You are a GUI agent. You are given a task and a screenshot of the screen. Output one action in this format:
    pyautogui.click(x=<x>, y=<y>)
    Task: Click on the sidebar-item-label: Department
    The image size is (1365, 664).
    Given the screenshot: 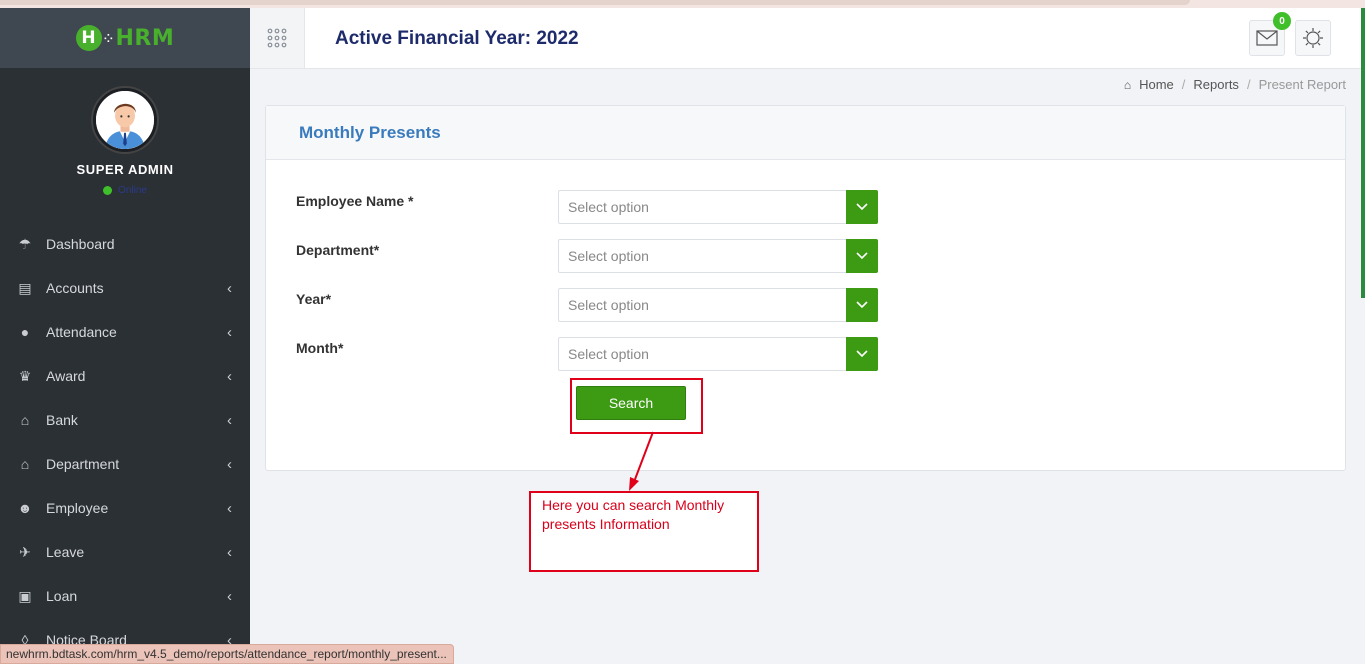 What is the action you would take?
    pyautogui.click(x=83, y=464)
    